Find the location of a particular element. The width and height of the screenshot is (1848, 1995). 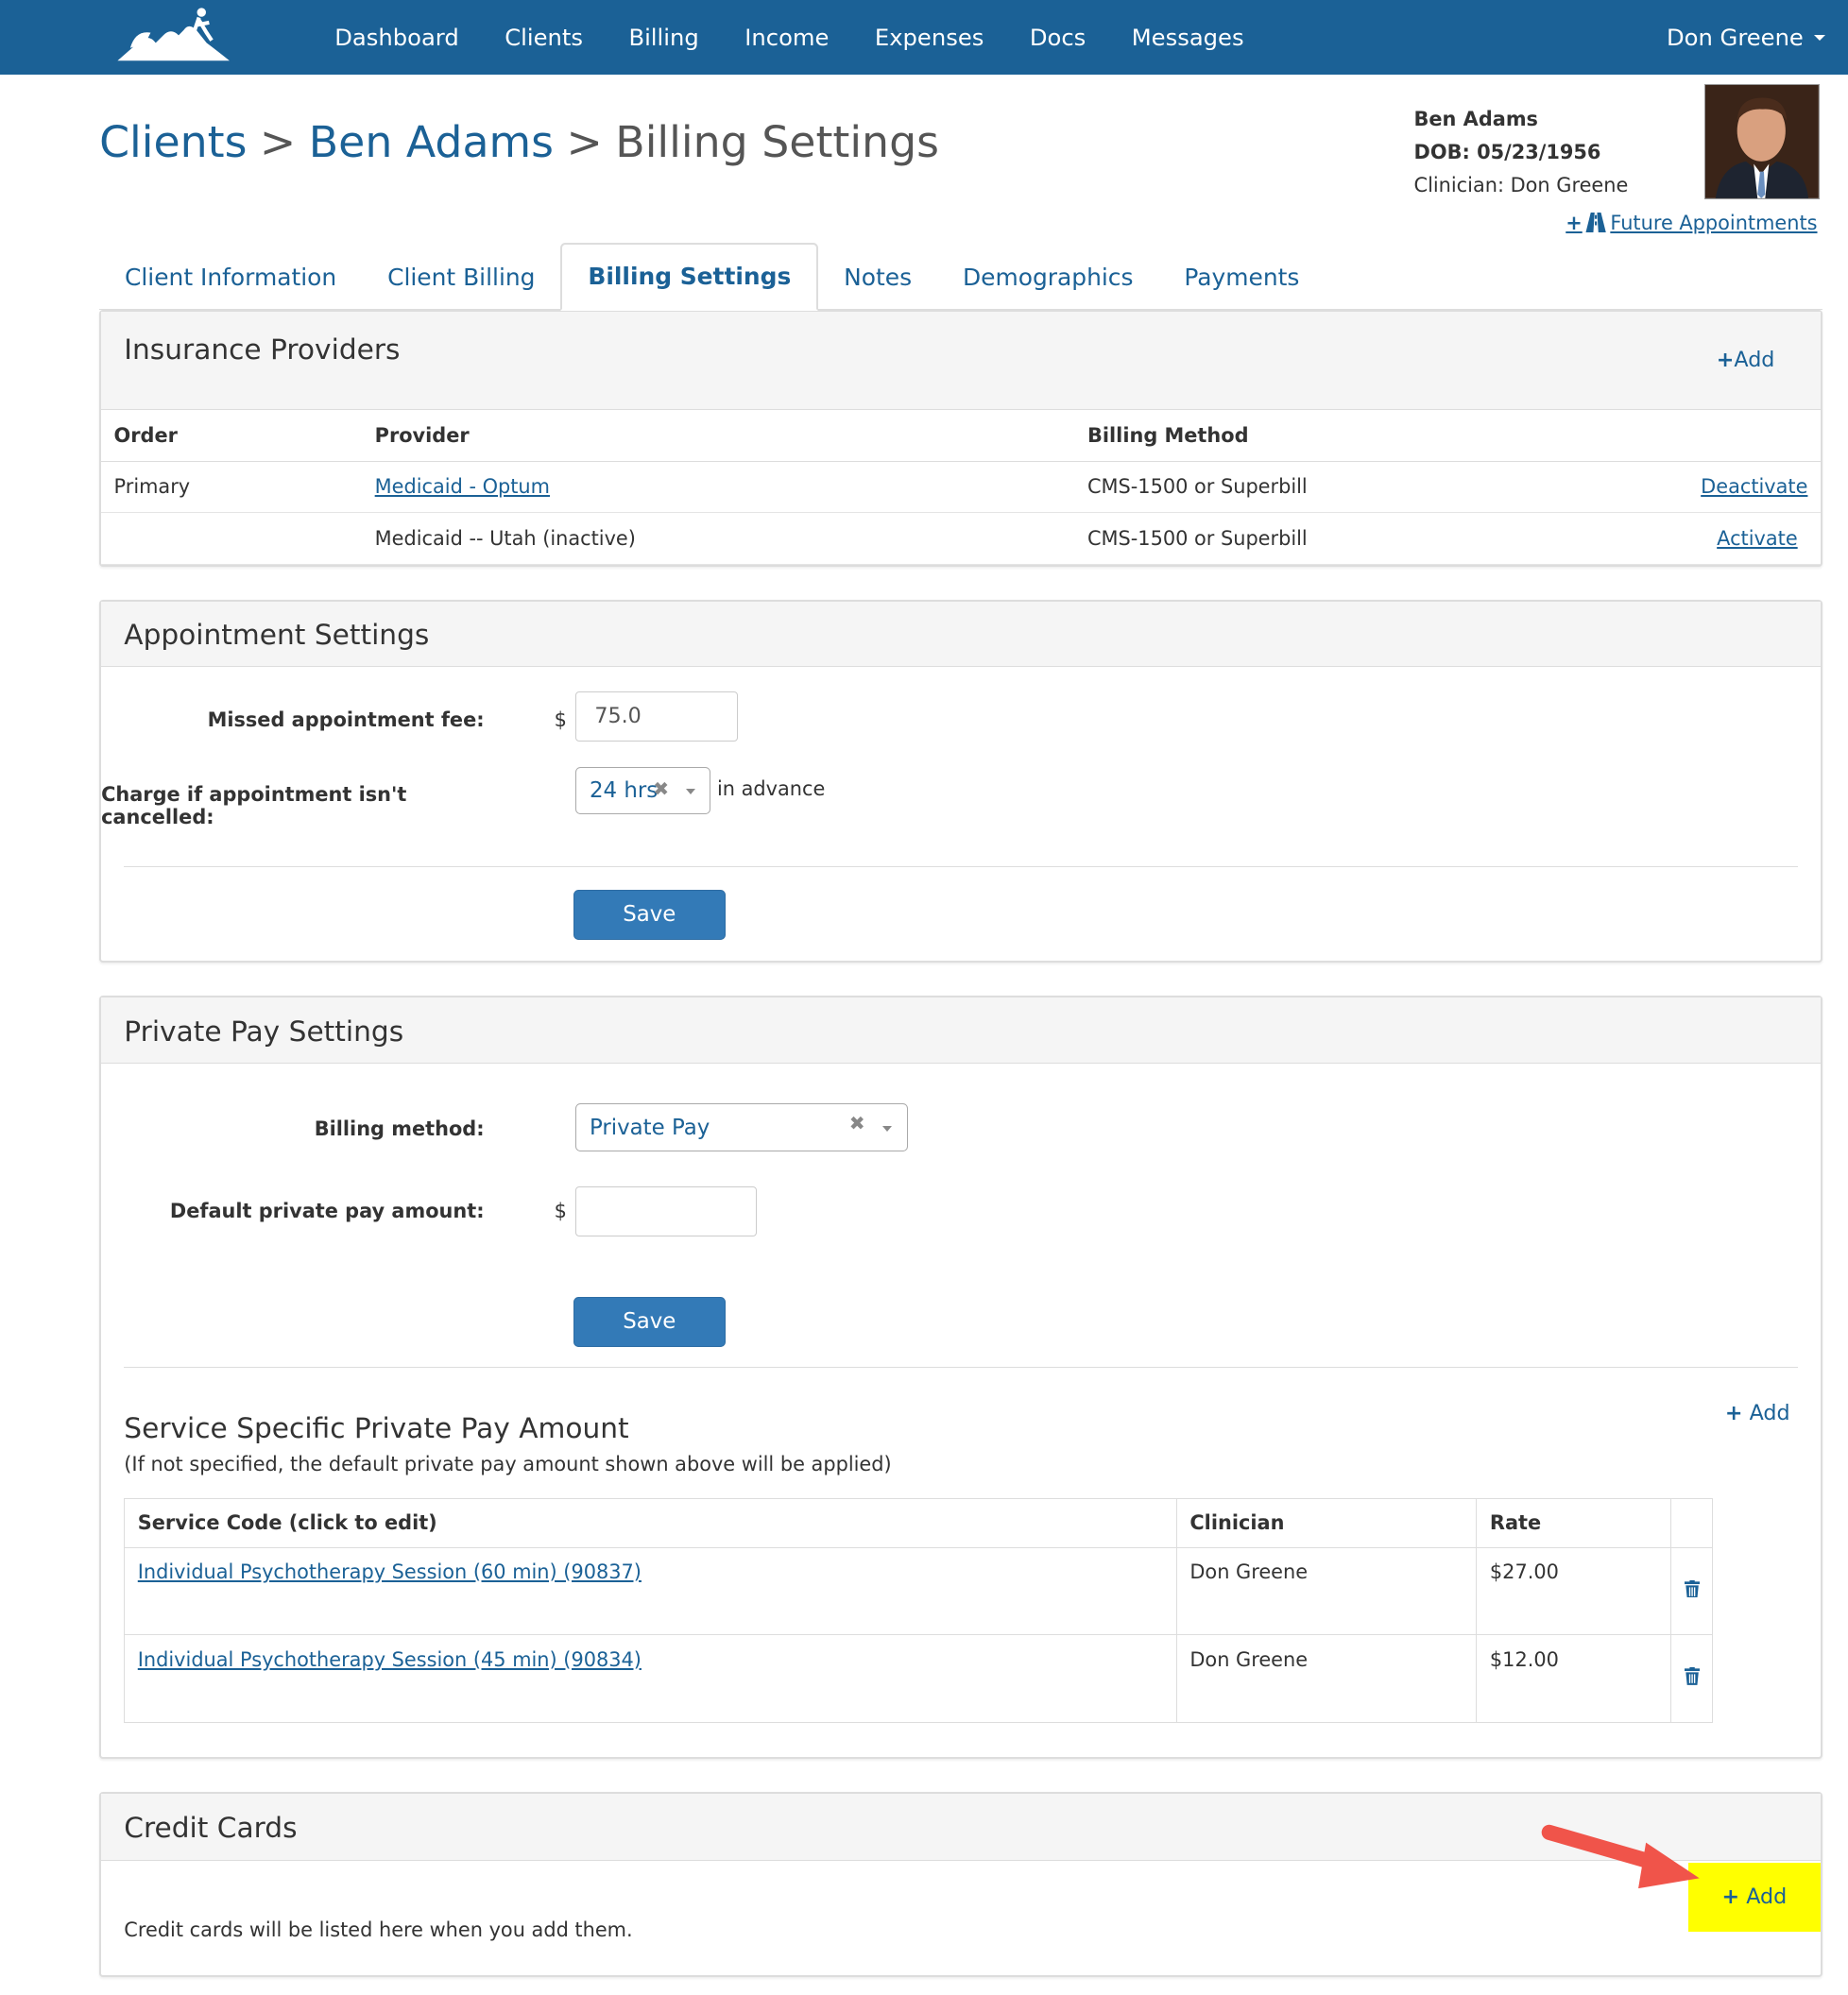

default-amount-input is located at coordinates (666, 1211).